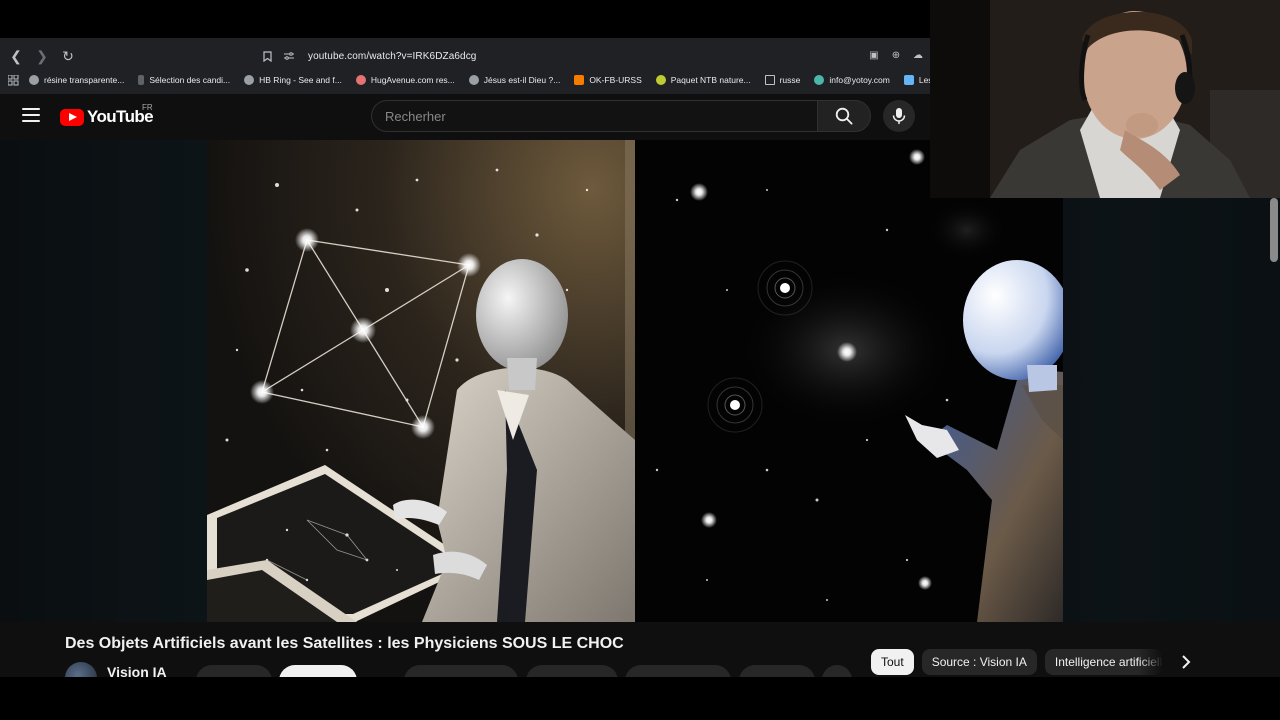 This screenshot has height=720, width=1280. I want to click on bookmark-icon, so click(267, 56).